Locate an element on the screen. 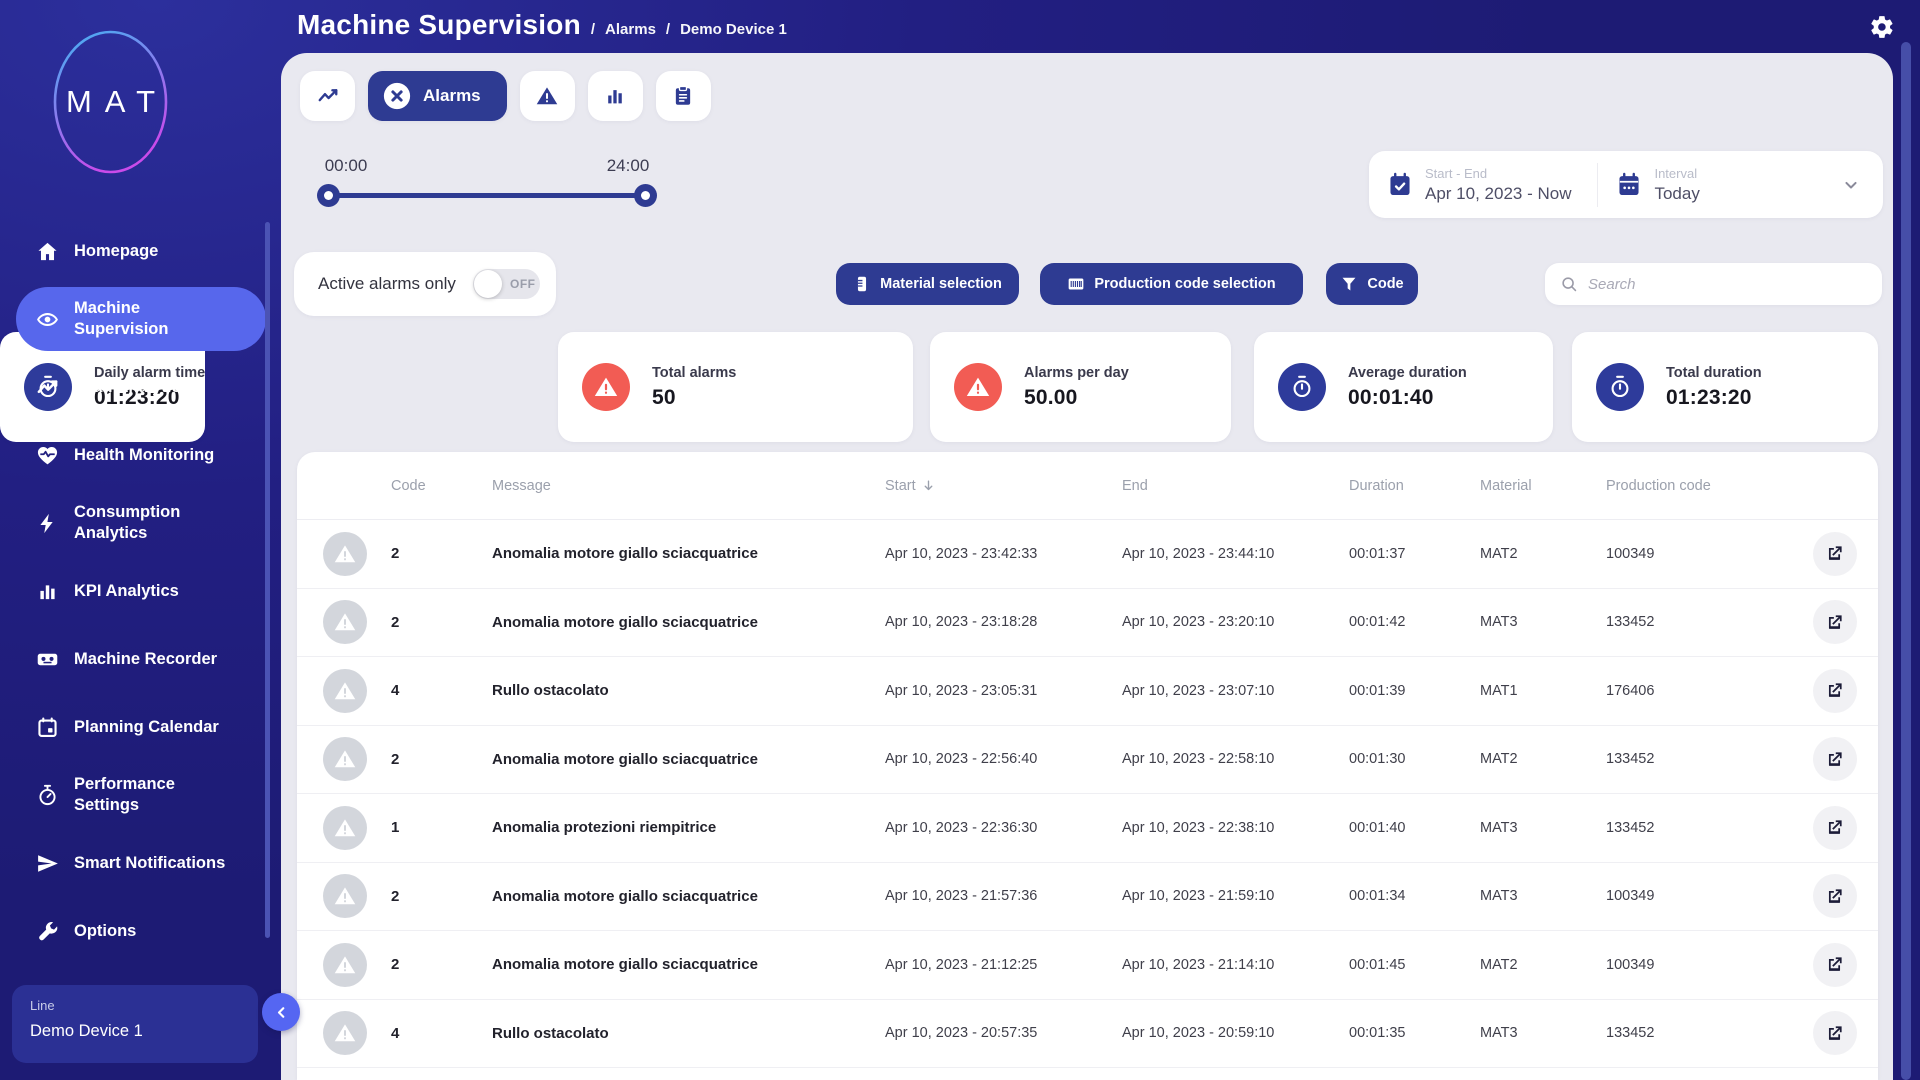 The width and height of the screenshot is (1920, 1080). header-start: Start is located at coordinates (986, 486).